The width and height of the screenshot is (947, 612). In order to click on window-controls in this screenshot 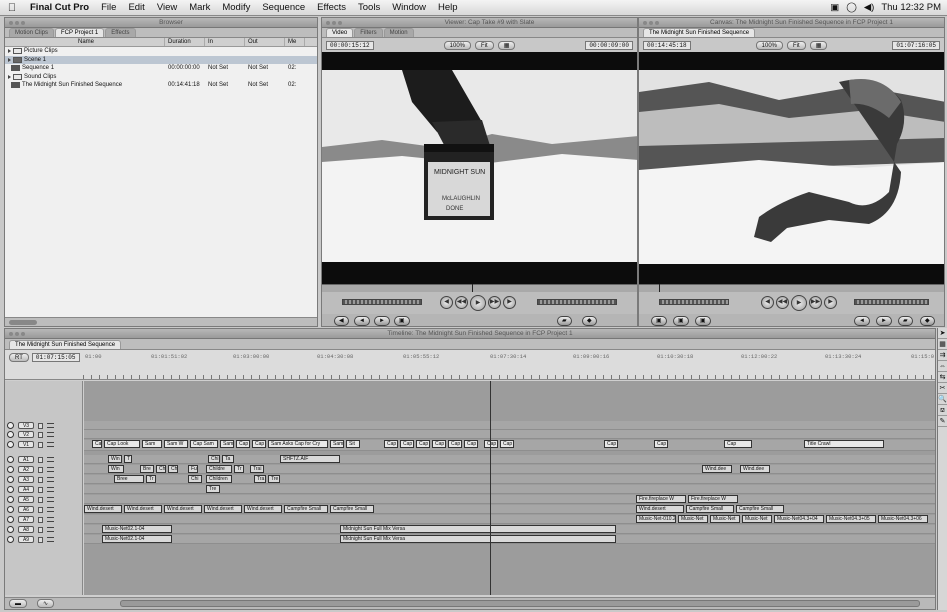, I will do `click(17, 22)`.